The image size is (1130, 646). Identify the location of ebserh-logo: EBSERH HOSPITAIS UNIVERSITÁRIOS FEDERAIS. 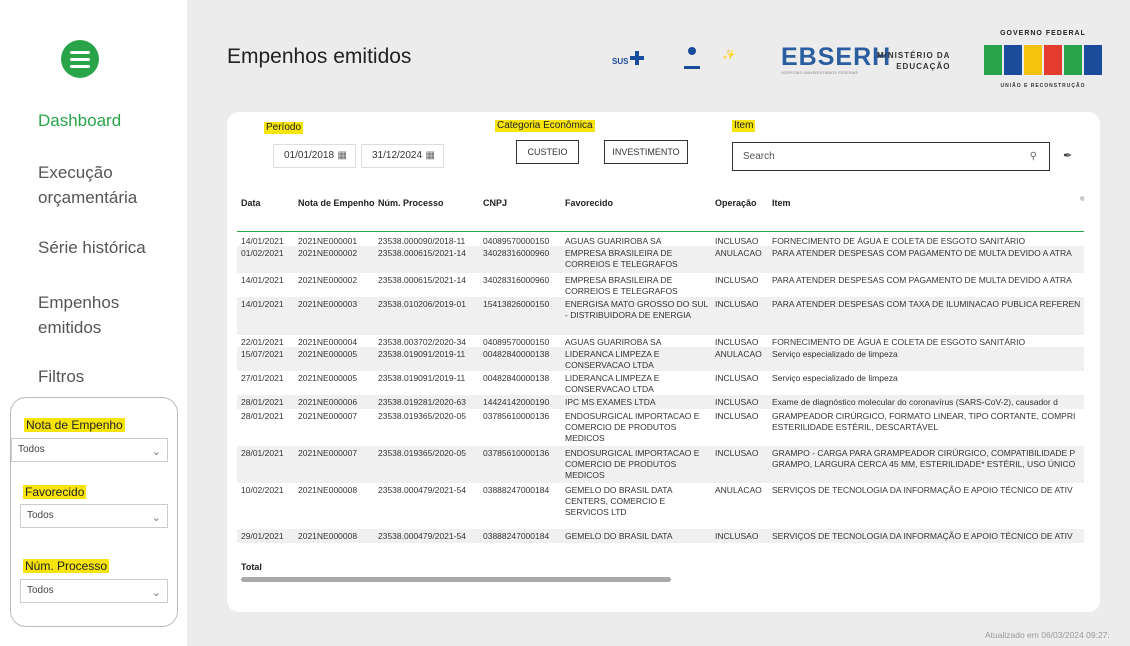
(836, 59).